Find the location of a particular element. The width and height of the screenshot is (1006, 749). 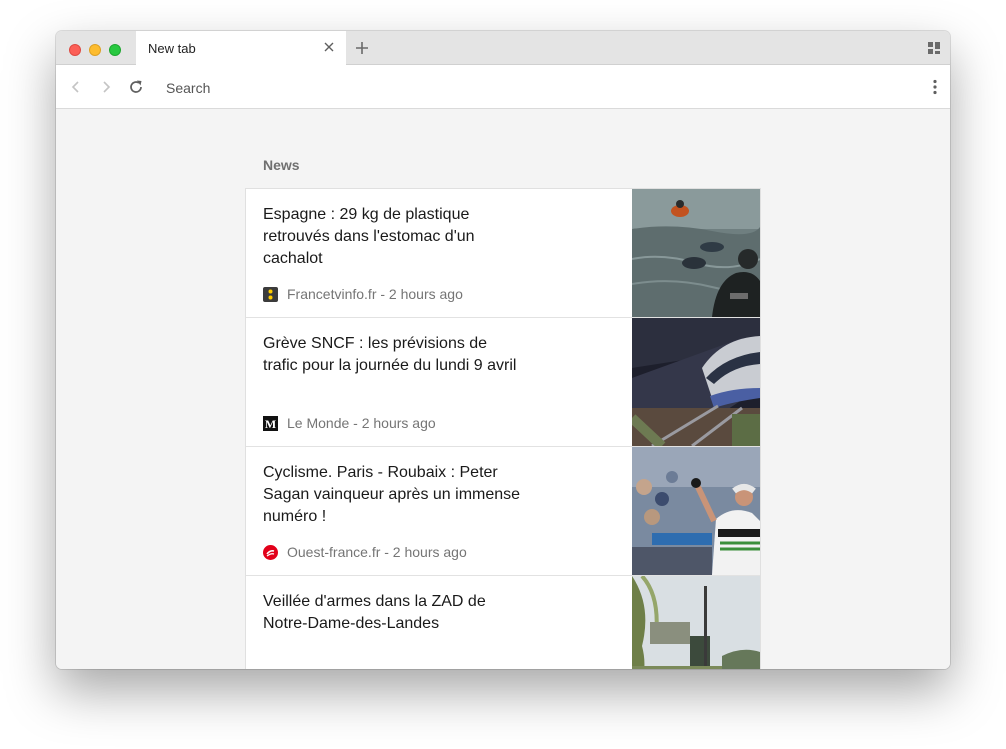

news-source: M Le Monde - 2 hours ago is located at coordinates (349, 423).